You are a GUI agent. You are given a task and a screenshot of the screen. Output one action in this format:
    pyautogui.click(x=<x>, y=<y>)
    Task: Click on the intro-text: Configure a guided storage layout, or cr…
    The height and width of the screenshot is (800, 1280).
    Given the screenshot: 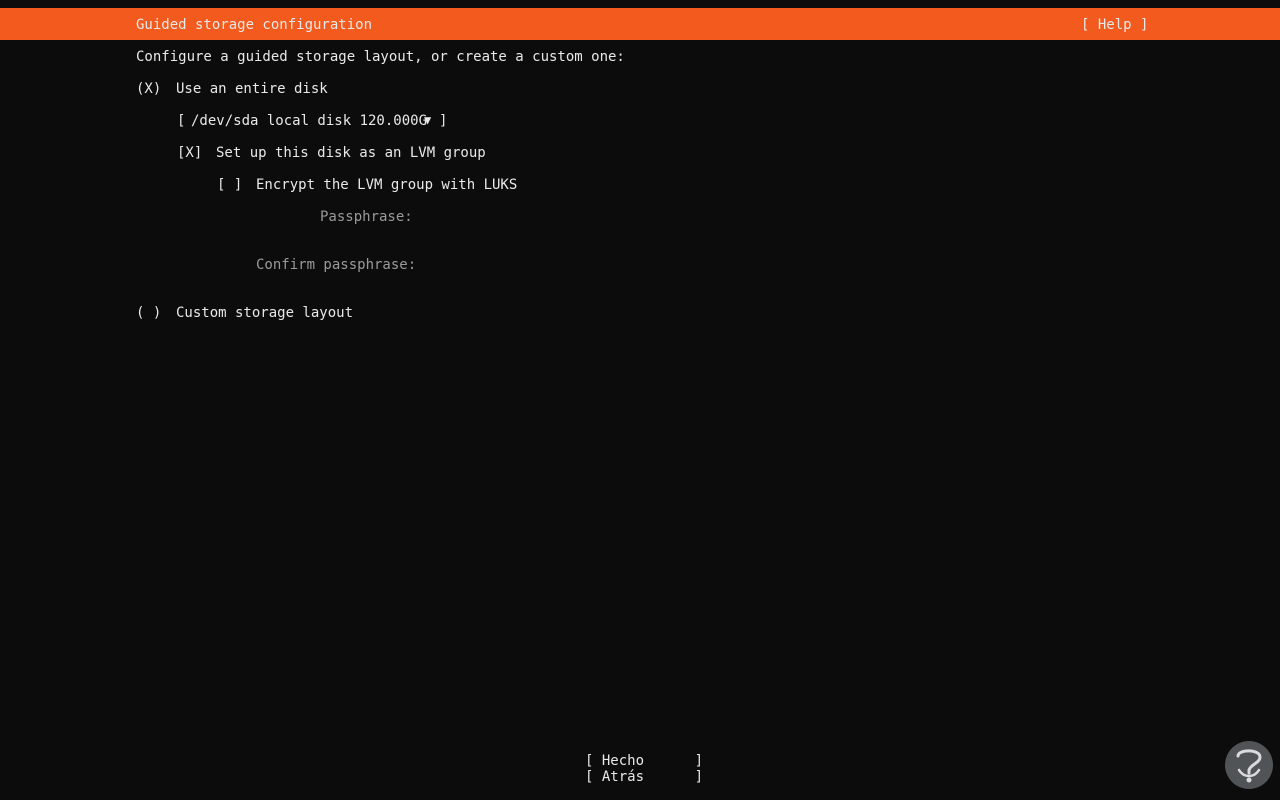 What is the action you would take?
    pyautogui.click(x=380, y=57)
    